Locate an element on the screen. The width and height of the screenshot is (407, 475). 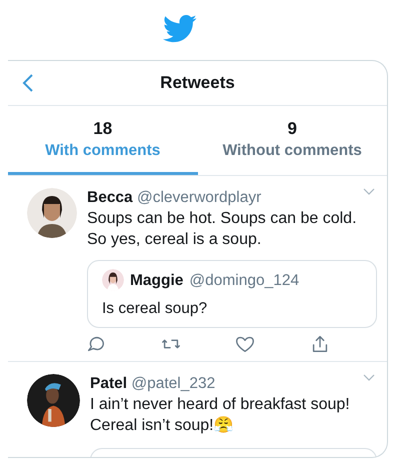
user-handle: @patel_232 is located at coordinates (173, 383).